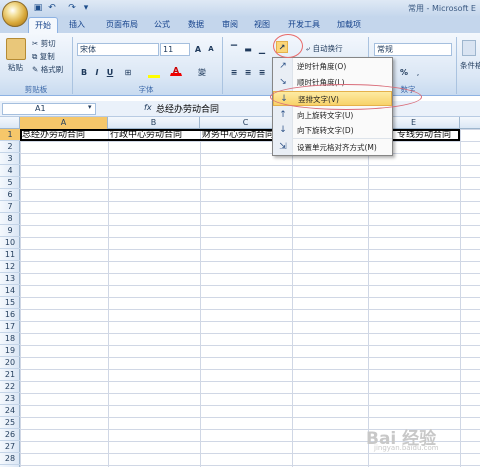 This screenshot has height=467, width=480. What do you see at coordinates (154, 72) in the screenshot?
I see `fill-color-icon` at bounding box center [154, 72].